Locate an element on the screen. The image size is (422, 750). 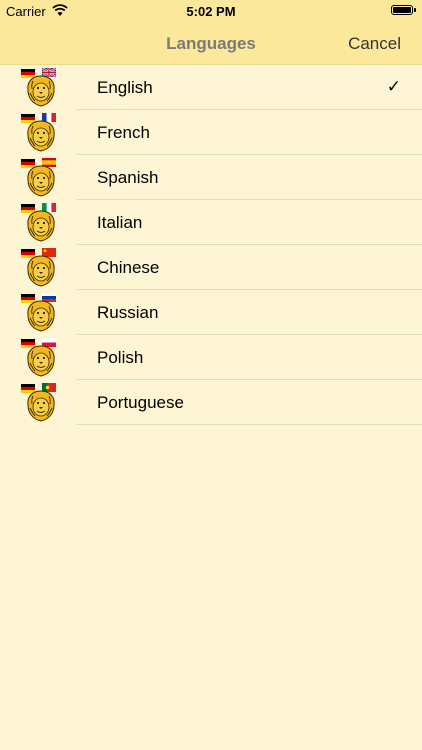
status-bar: Carrier 5:02 PM is located at coordinates (211, 11).